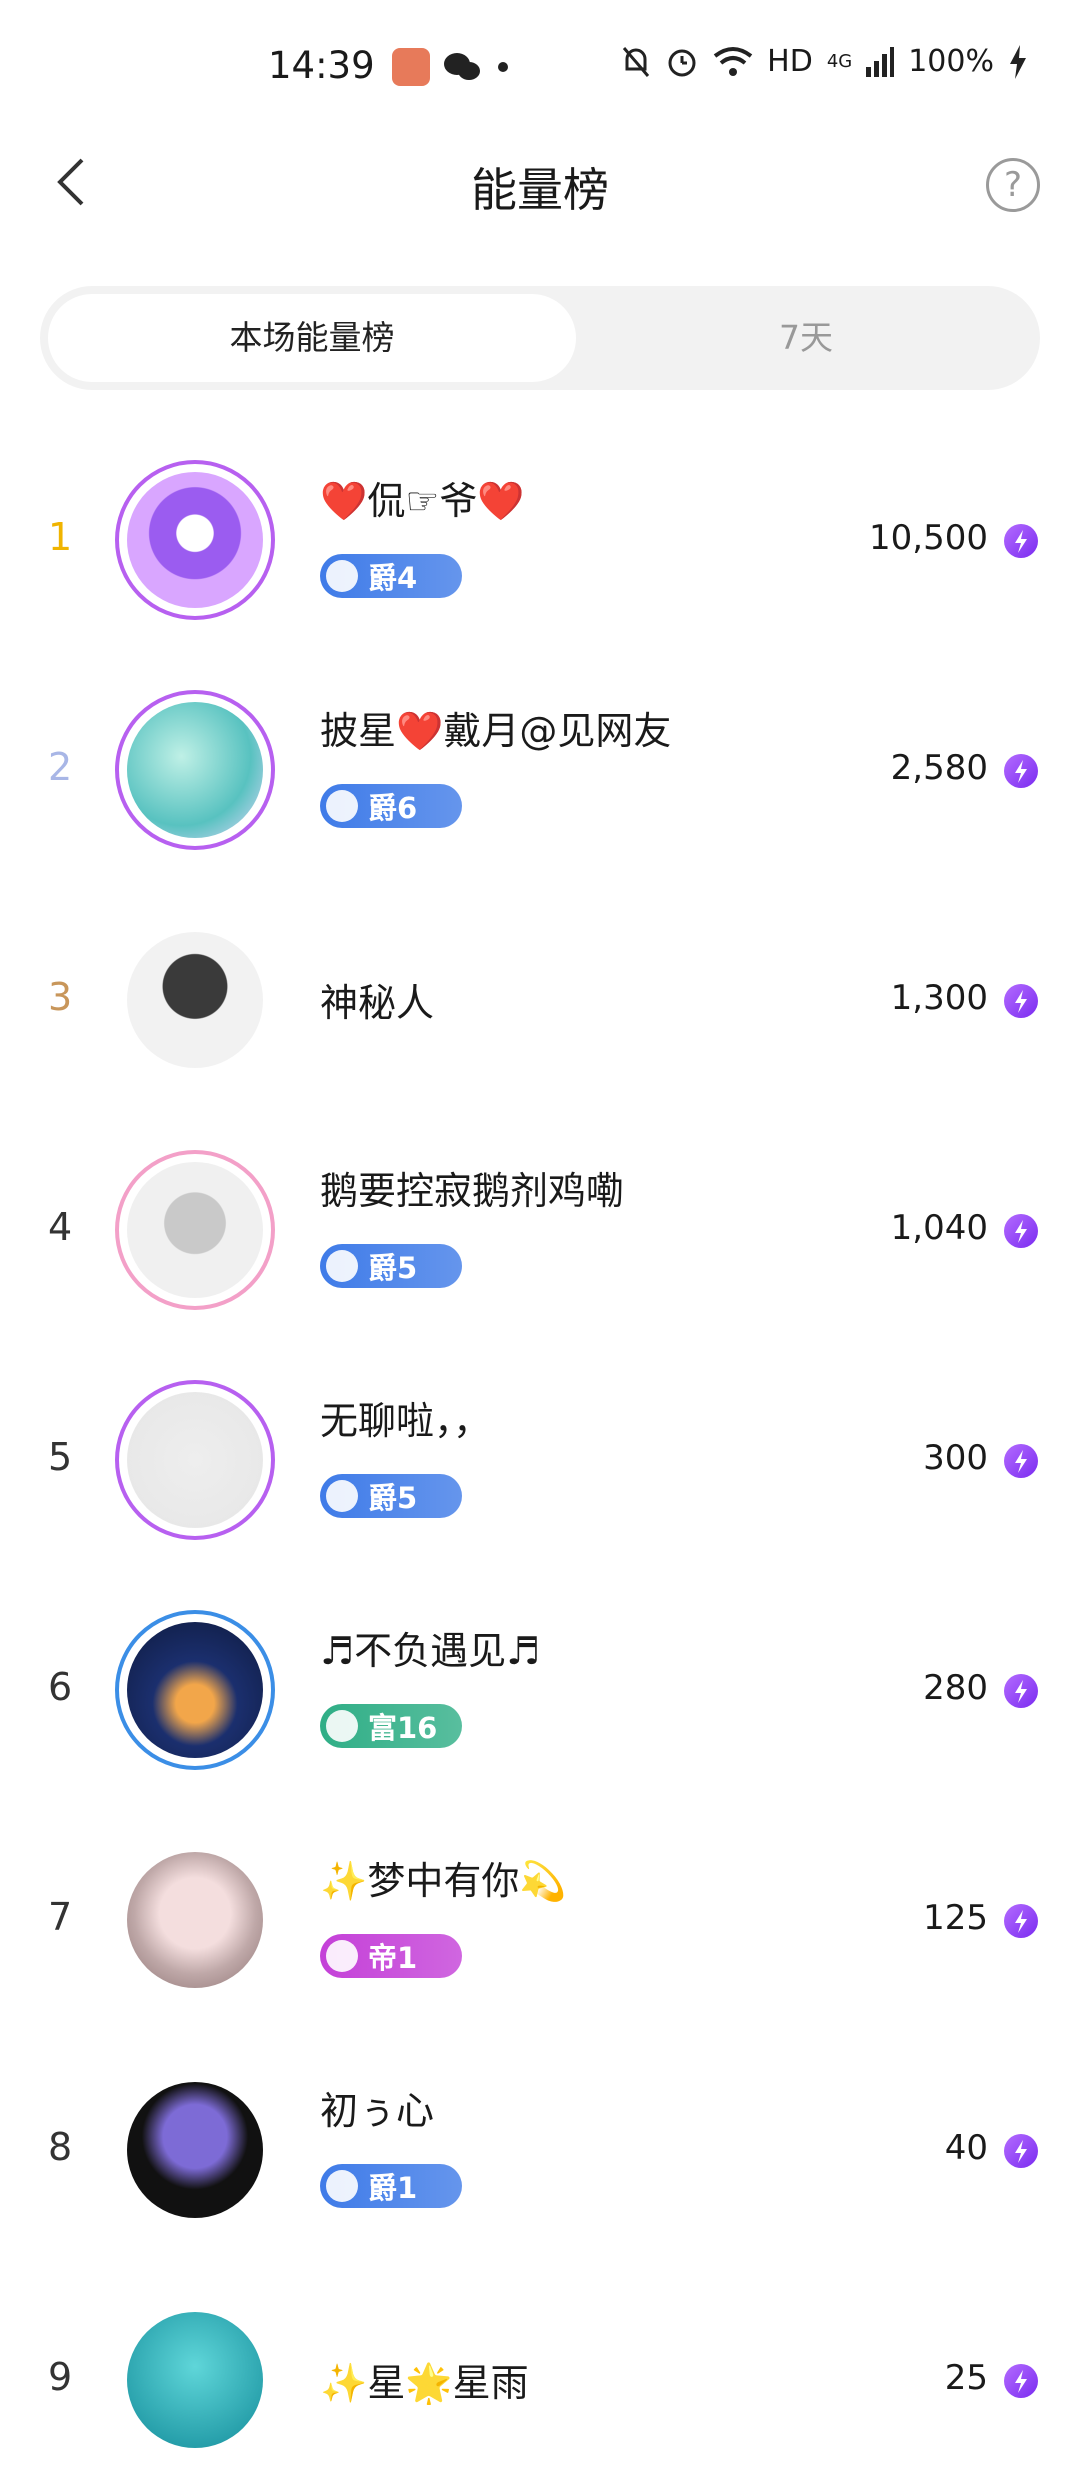 The height and width of the screenshot is (2480, 1080). Describe the element at coordinates (939, 998) in the screenshot. I see `energy-score: 1,300` at that location.